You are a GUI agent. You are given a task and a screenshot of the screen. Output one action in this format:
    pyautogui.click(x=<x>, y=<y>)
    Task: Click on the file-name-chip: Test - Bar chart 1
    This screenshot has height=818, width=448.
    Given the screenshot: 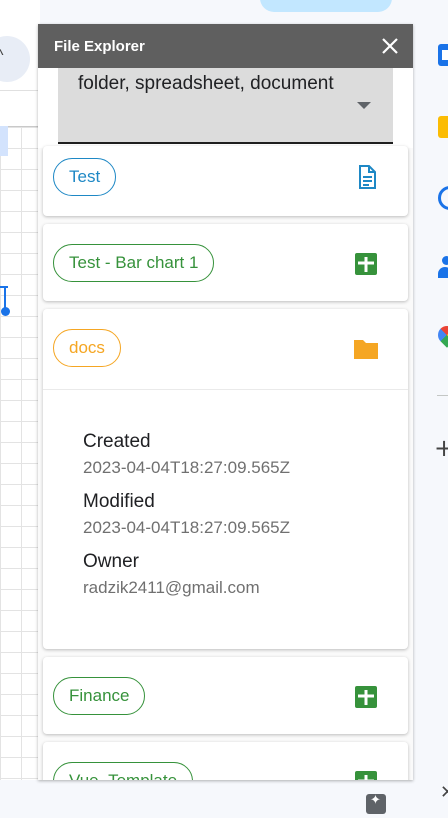 What is the action you would take?
    pyautogui.click(x=134, y=263)
    